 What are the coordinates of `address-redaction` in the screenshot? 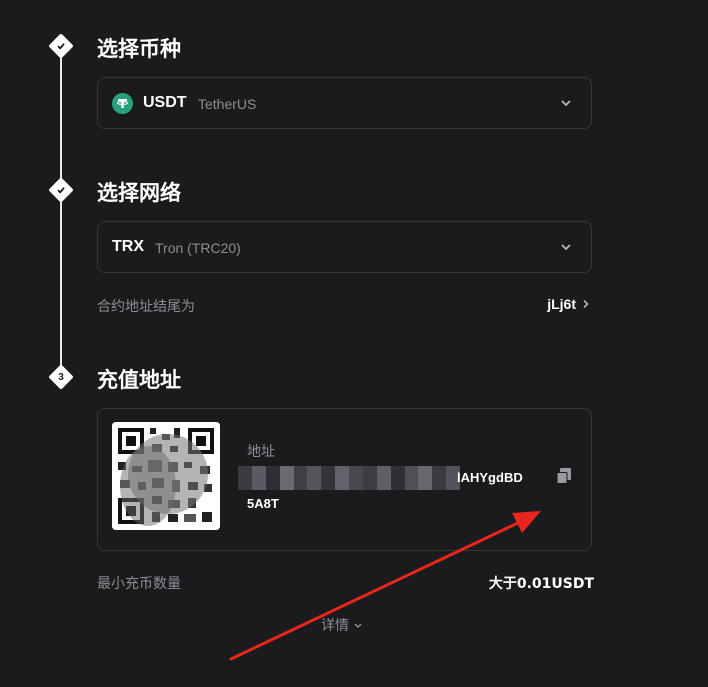 It's located at (349, 478).